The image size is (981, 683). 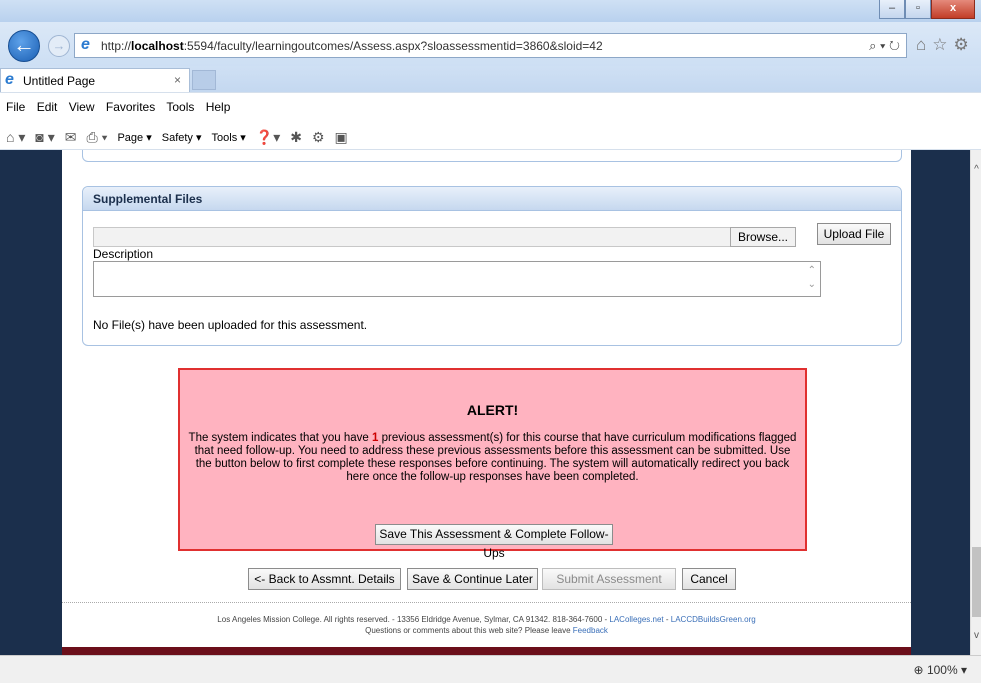 I want to click on scroll-down-icon: v, so click(x=976, y=635).